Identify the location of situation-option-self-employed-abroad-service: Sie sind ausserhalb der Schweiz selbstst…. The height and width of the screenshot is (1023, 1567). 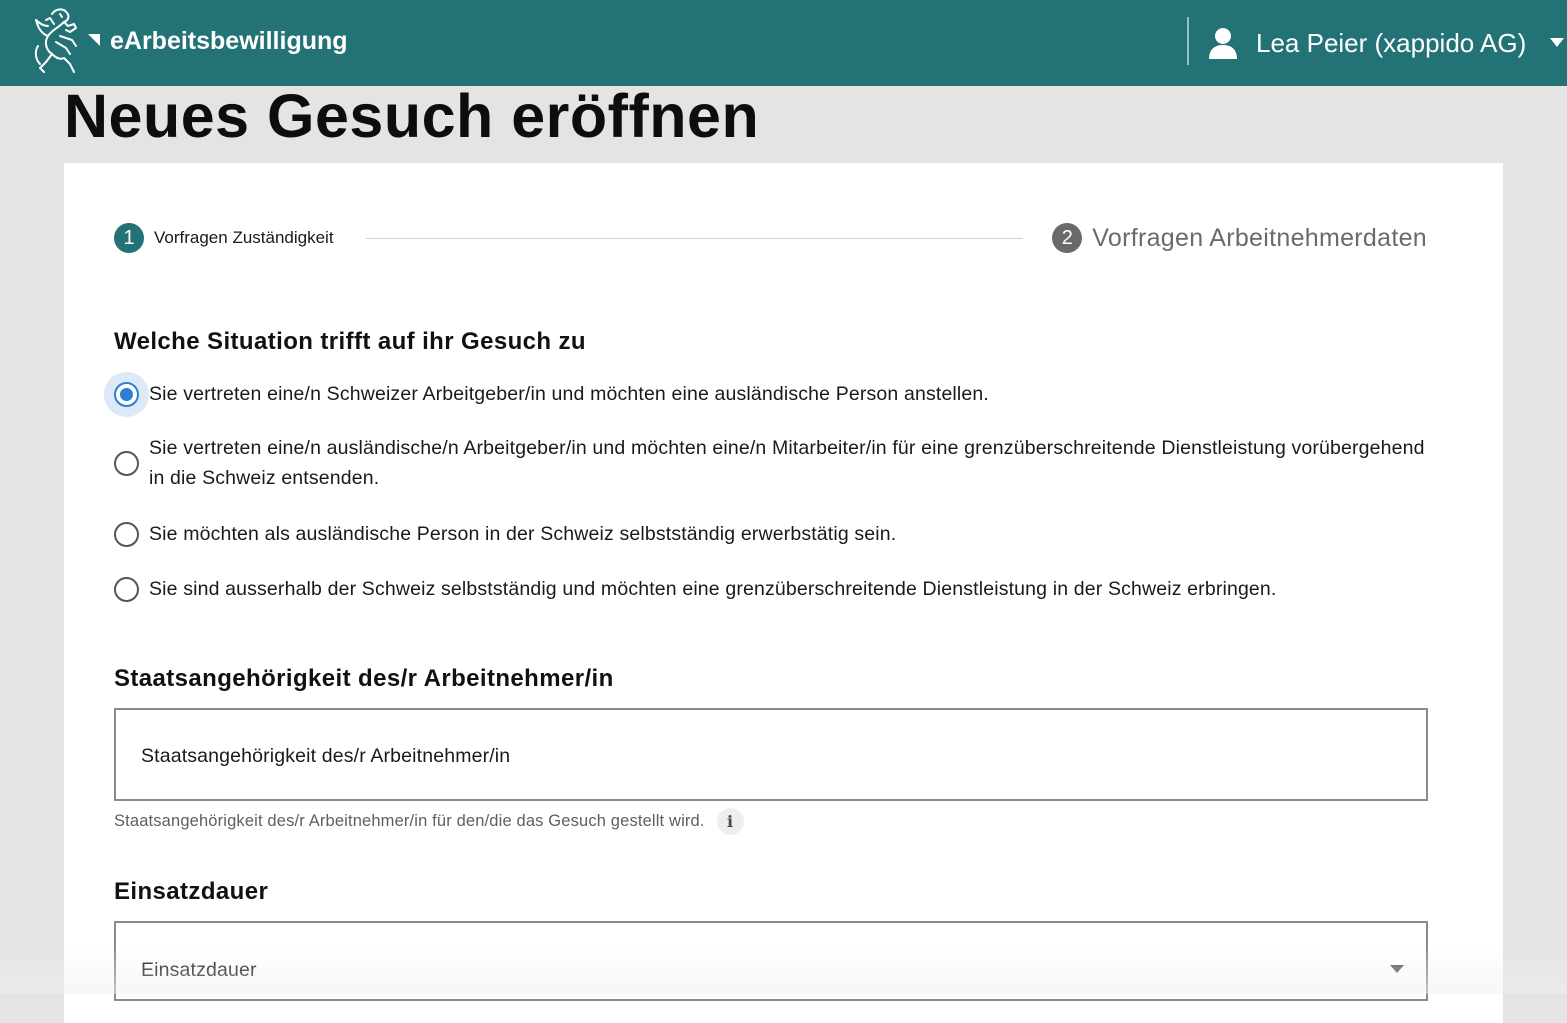
(774, 589).